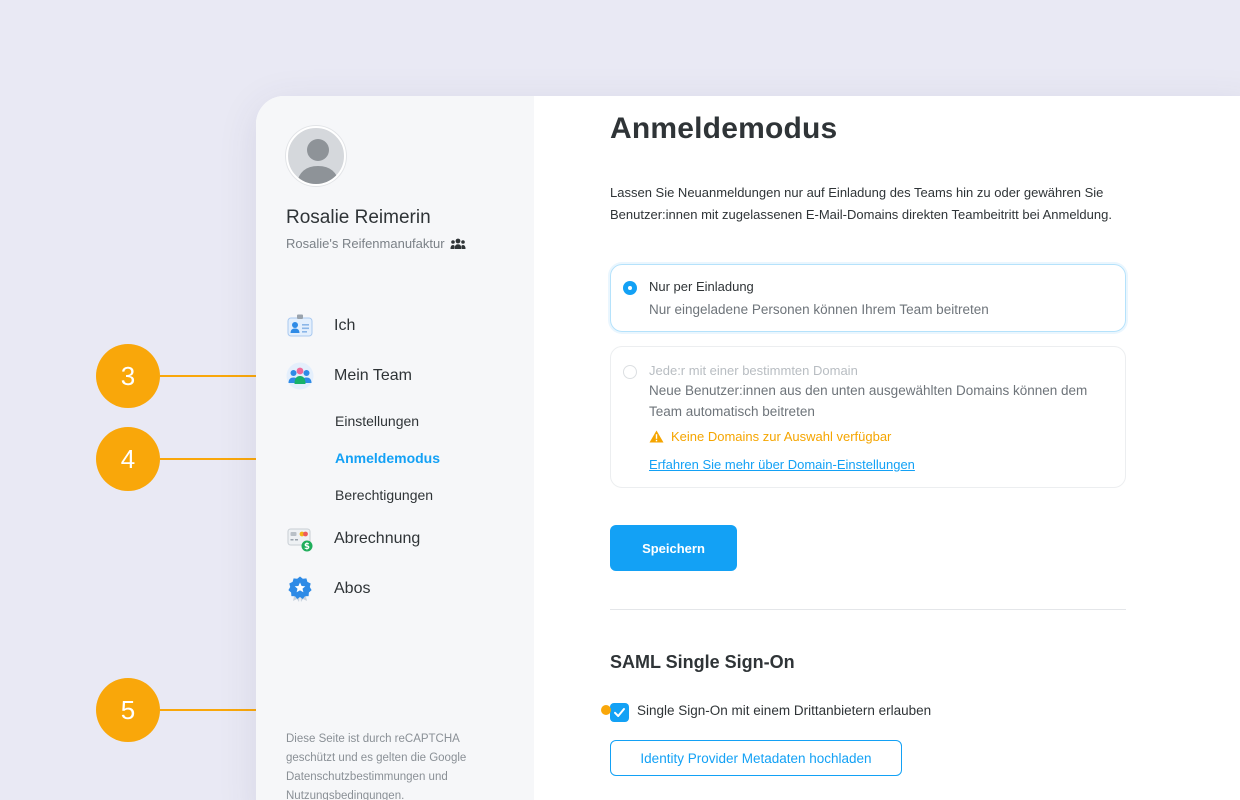 This screenshot has height=800, width=1240. Describe the element at coordinates (377, 538) in the screenshot. I see `nav-label-abrechnung: Abrechnung` at that location.